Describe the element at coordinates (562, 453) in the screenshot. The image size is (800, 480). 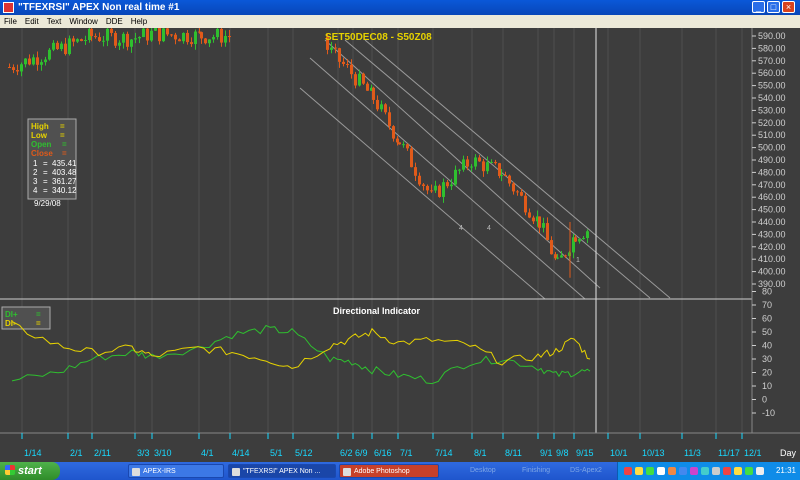
I see `date-tick-label: 9/8` at that location.